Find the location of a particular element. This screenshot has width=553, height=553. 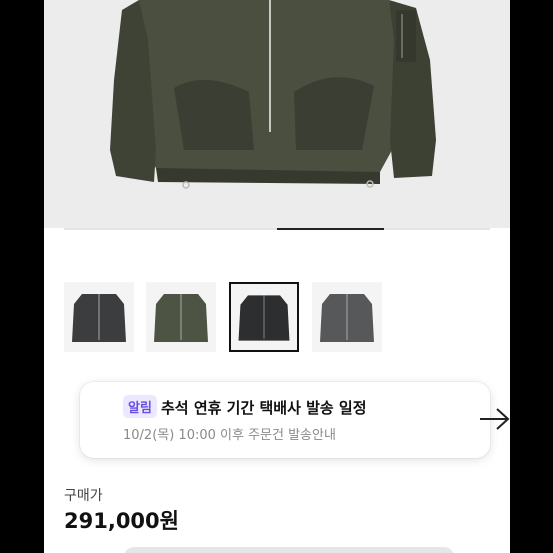

price-value: 291,000원 is located at coordinates (121, 521).